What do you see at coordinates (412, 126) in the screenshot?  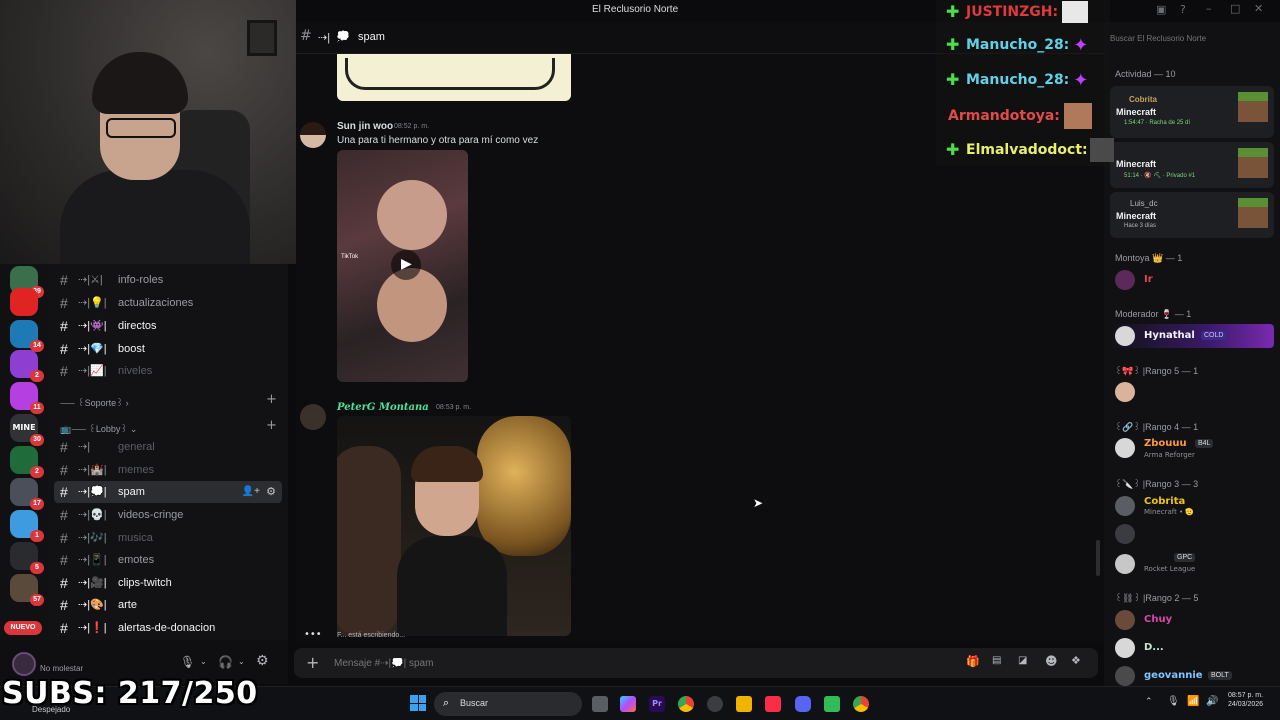 I see `message-timestamp: 08:52 p. m.` at bounding box center [412, 126].